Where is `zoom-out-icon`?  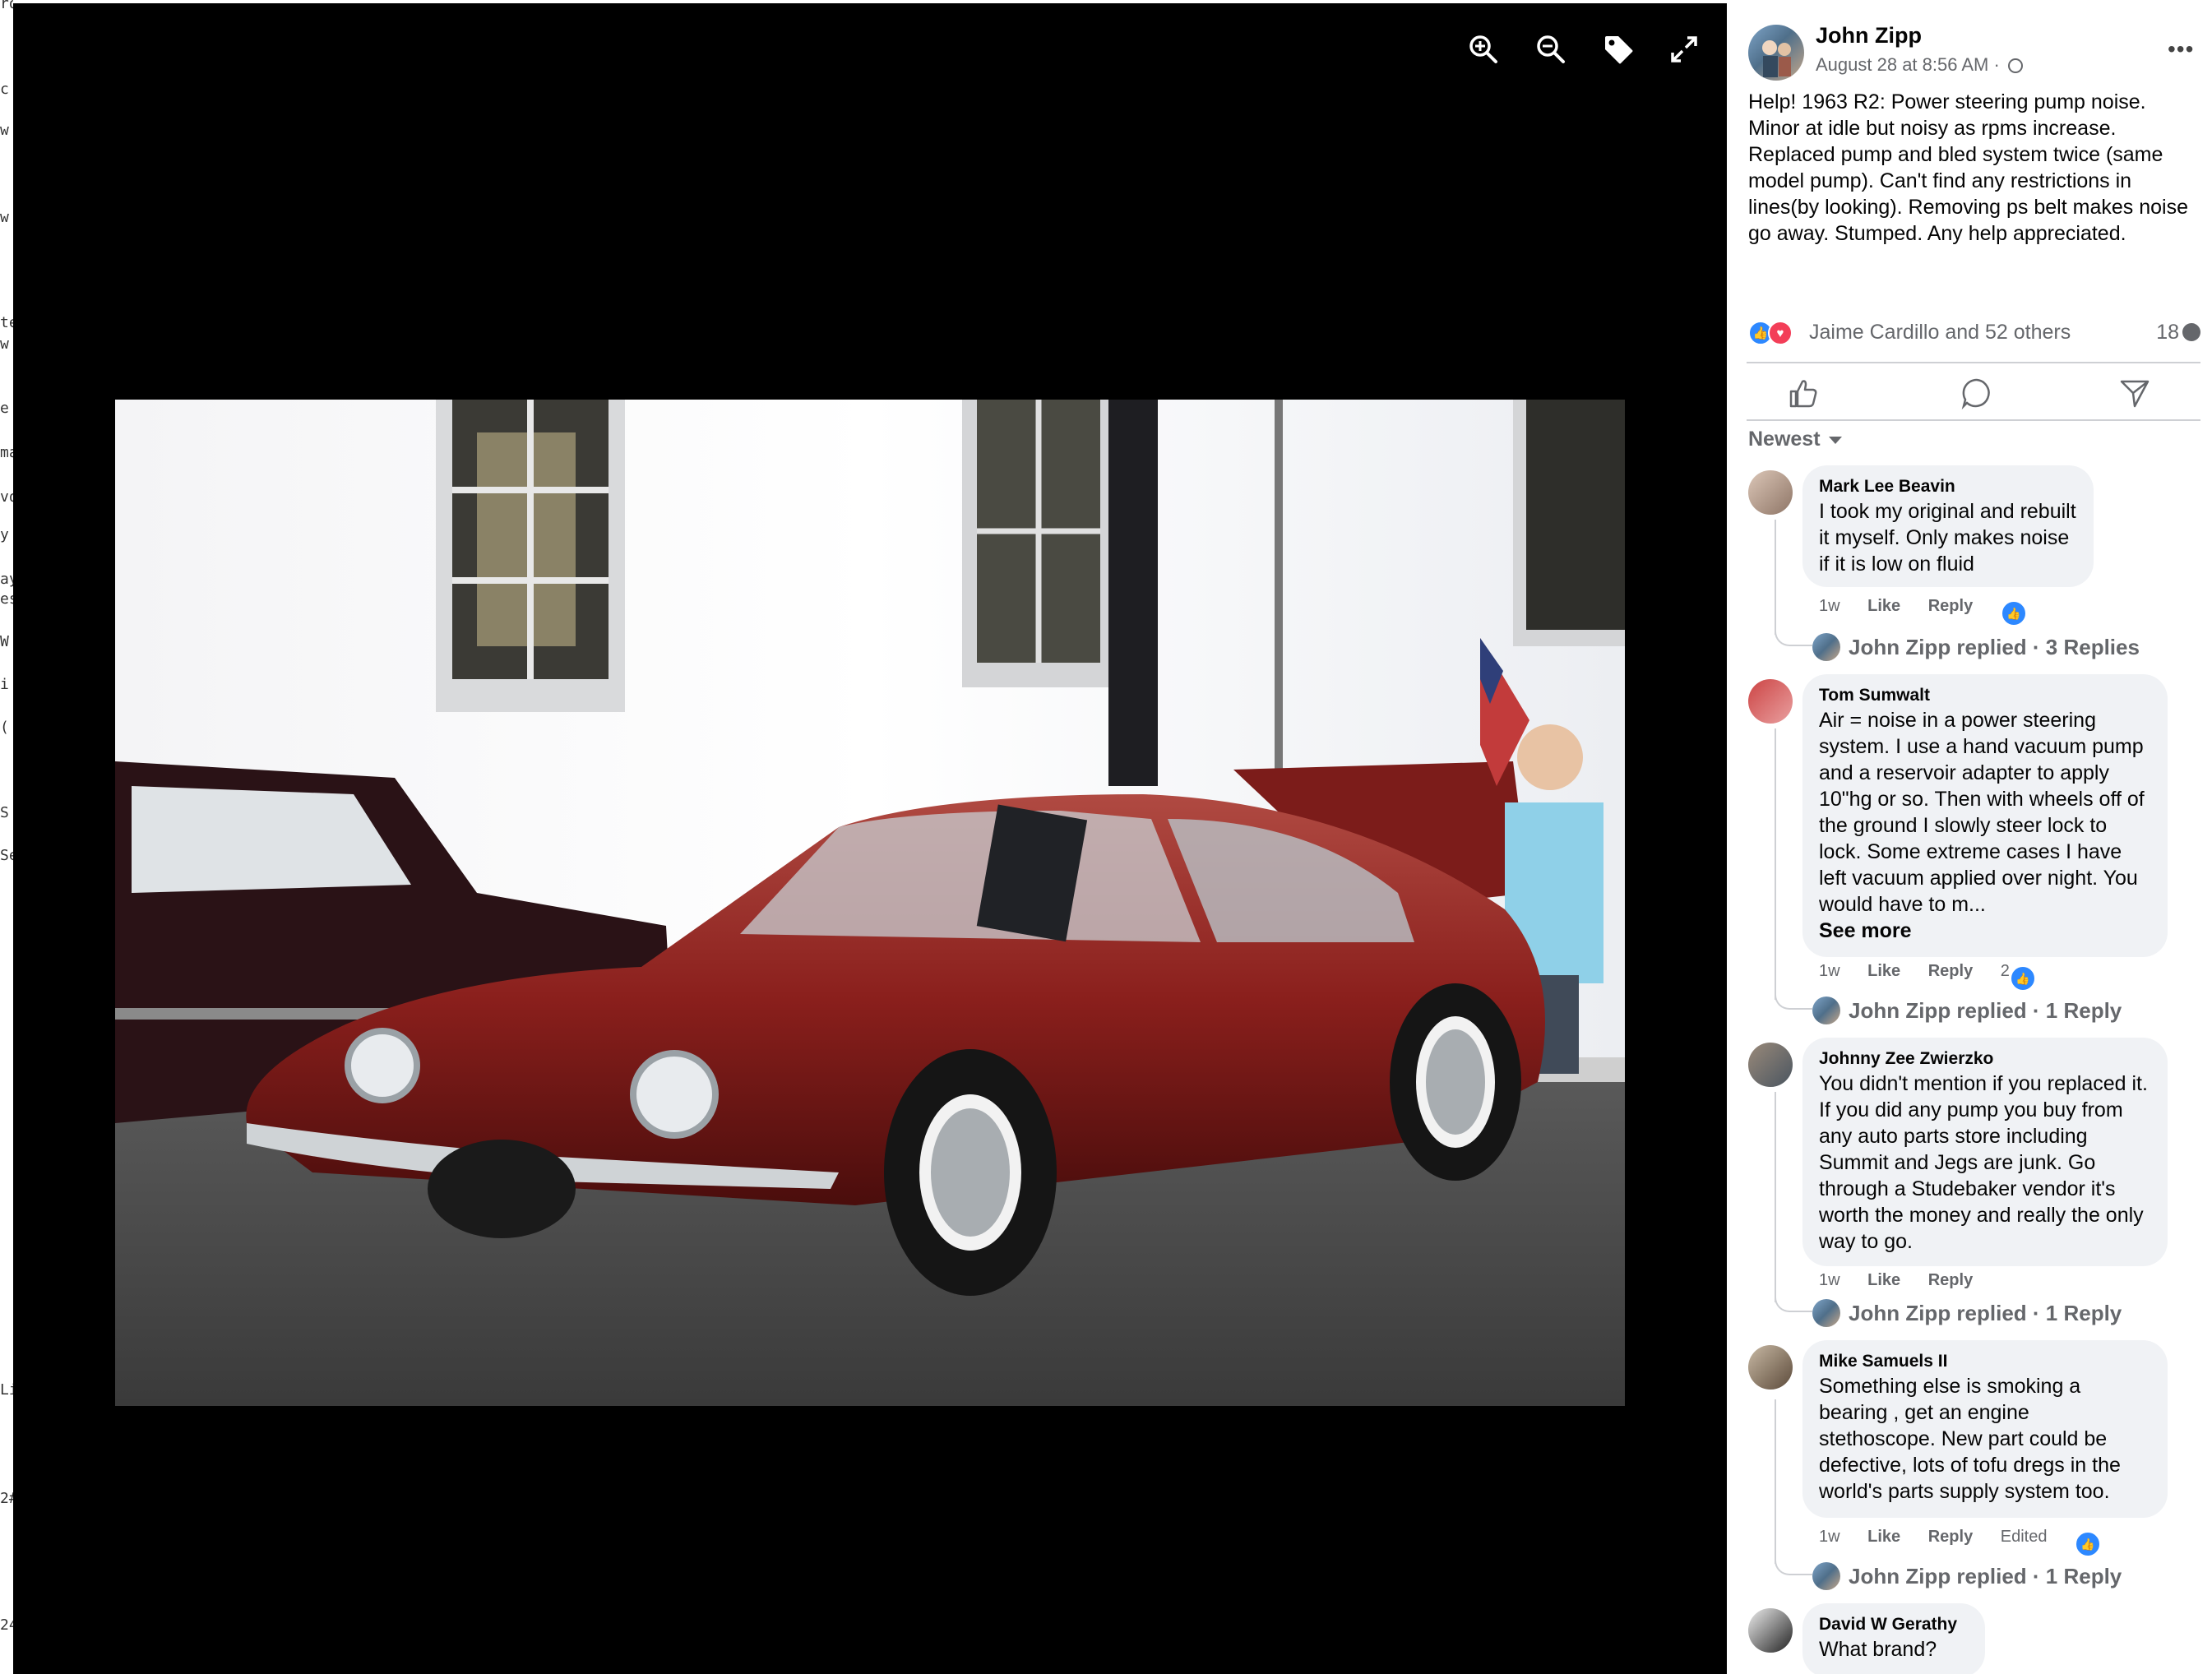 zoom-out-icon is located at coordinates (1551, 49).